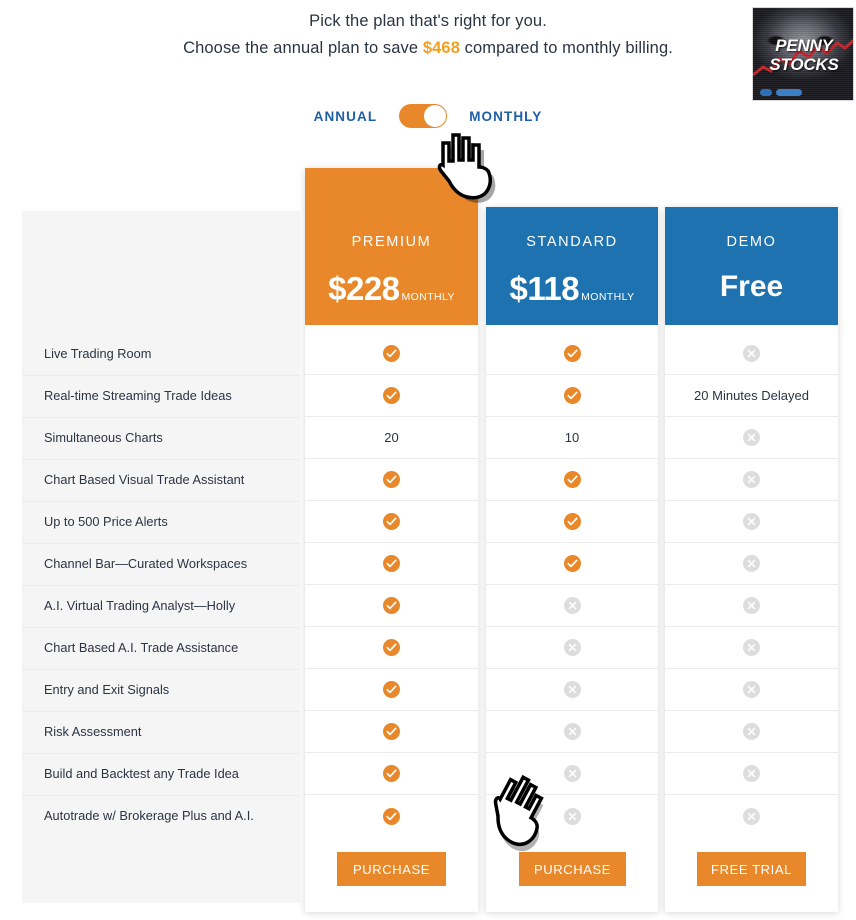 This screenshot has height=920, width=856. What do you see at coordinates (149, 815) in the screenshot?
I see `feature-label: Autotrade w/ Brokerage Plus and A.I.` at bounding box center [149, 815].